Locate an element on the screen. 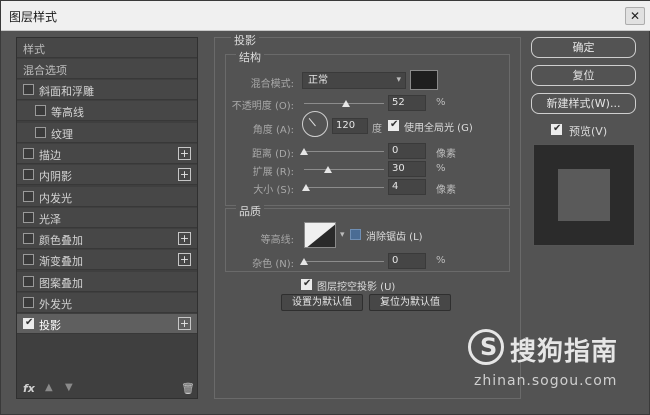 The width and height of the screenshot is (650, 415). sidebar-item: 内阴影 + is located at coordinates (107, 175).